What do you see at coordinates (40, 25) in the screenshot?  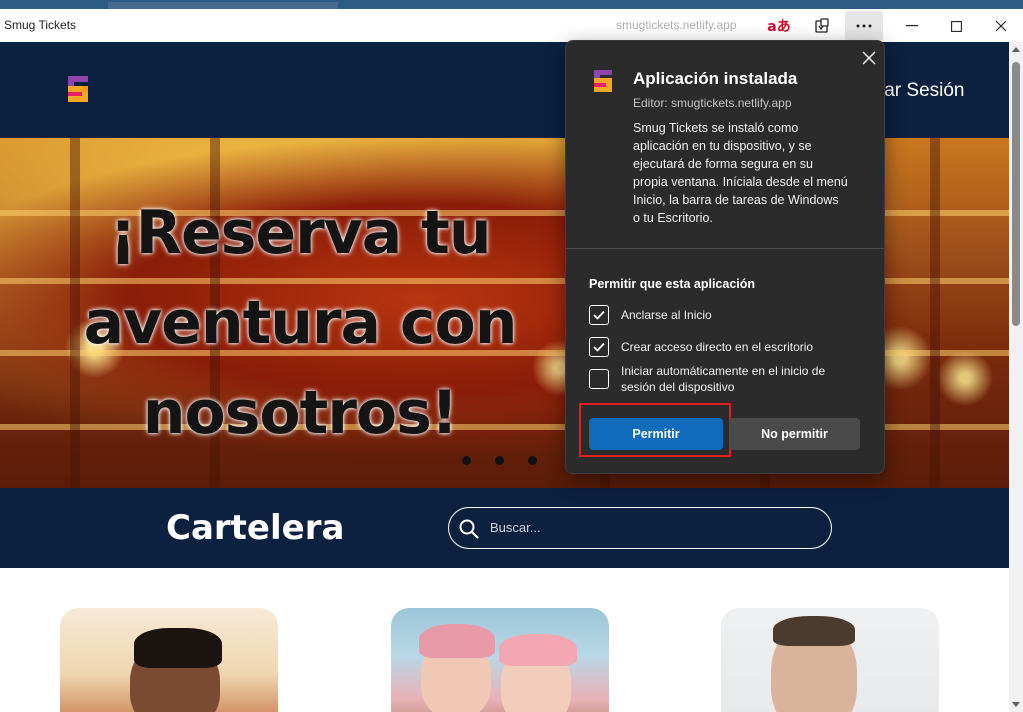 I see `window-title: Smug Tickets` at bounding box center [40, 25].